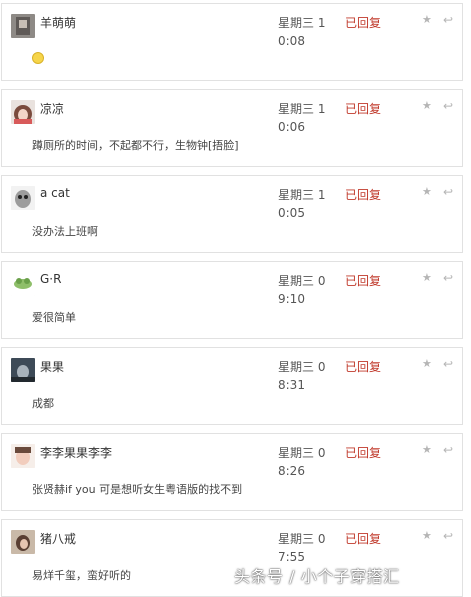  What do you see at coordinates (232, 214) in the screenshot?
I see `message-card: a cat 星期三 1 0:05 已回复 ★ ↩ 没办法上班啊` at bounding box center [232, 214].